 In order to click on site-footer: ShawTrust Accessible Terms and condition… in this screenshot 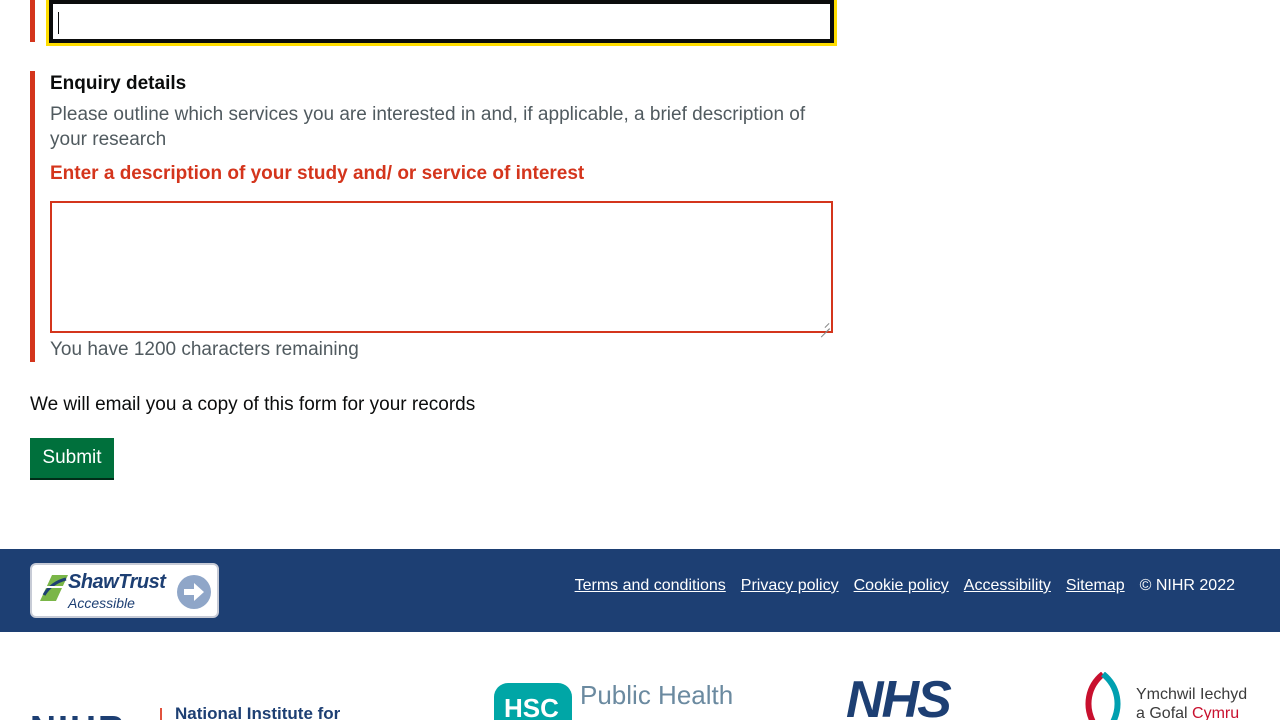, I will do `click(640, 590)`.